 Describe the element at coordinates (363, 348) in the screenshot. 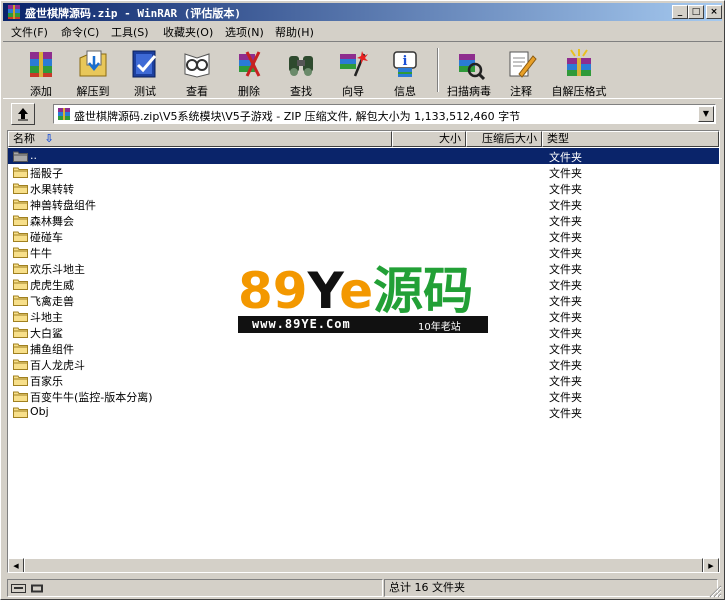

I see `list-item: 捕鱼组件 文件夹` at that location.